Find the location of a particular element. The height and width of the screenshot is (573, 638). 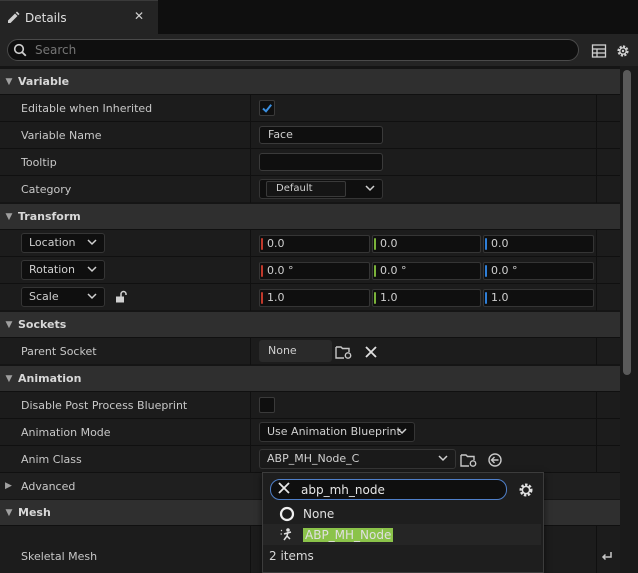

reset-arrow-icon is located at coordinates (607, 556).